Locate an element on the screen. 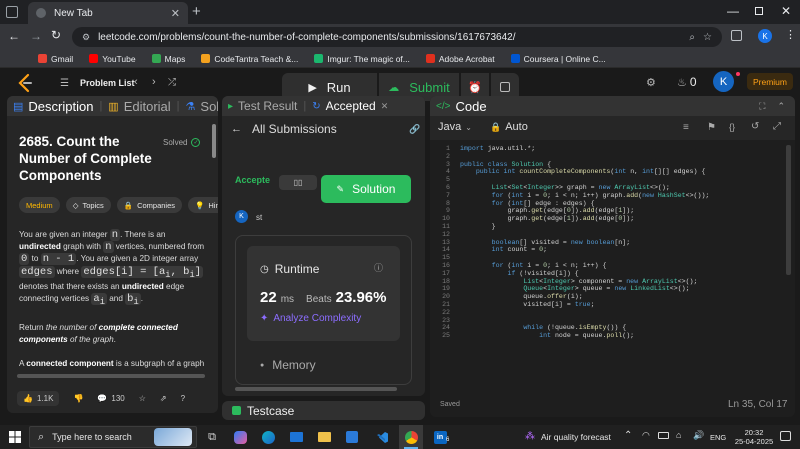 This screenshot has width=800, height=449. mail-icon is located at coordinates (296, 437).